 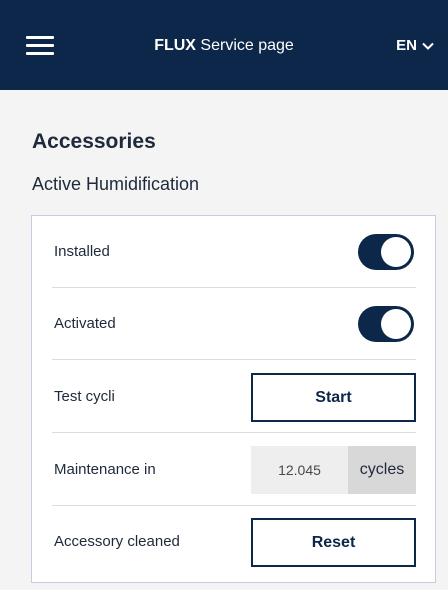 I want to click on start-button: Start, so click(x=333, y=397).